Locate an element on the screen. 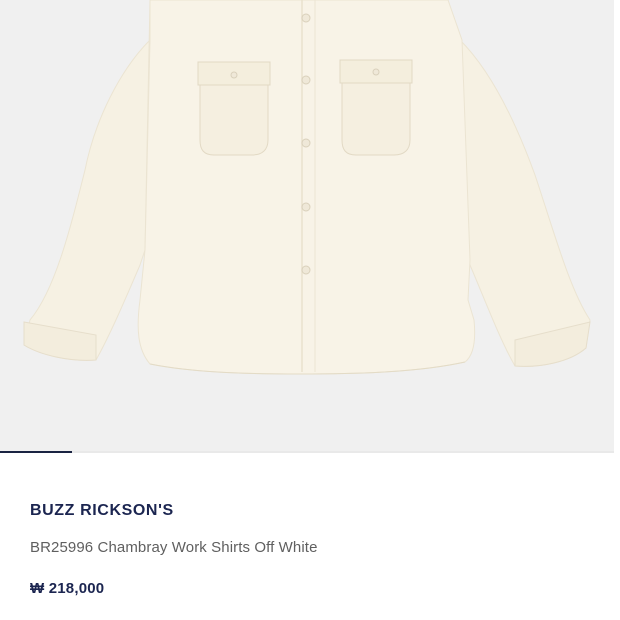 The width and height of the screenshot is (620, 620). gallery-progress-indicator is located at coordinates (36, 452).